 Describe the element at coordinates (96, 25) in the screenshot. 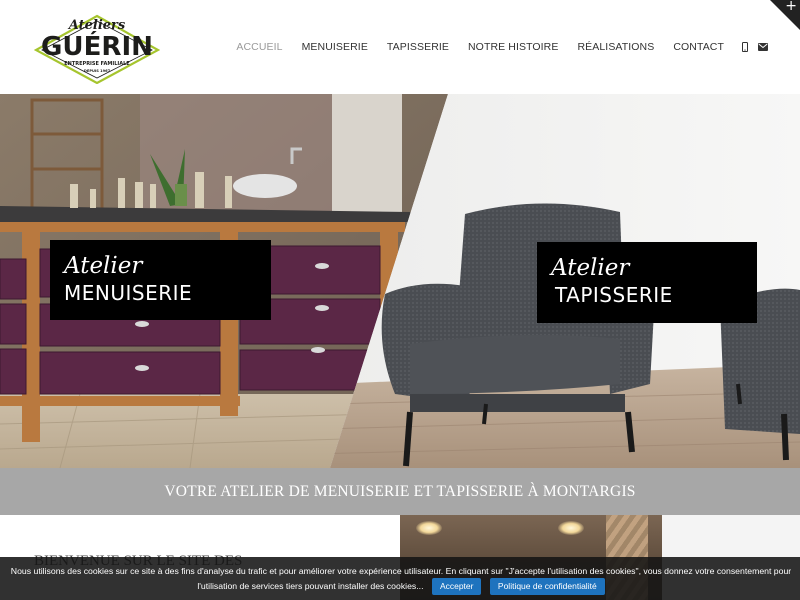

I see `logo-script: Ateliers` at that location.